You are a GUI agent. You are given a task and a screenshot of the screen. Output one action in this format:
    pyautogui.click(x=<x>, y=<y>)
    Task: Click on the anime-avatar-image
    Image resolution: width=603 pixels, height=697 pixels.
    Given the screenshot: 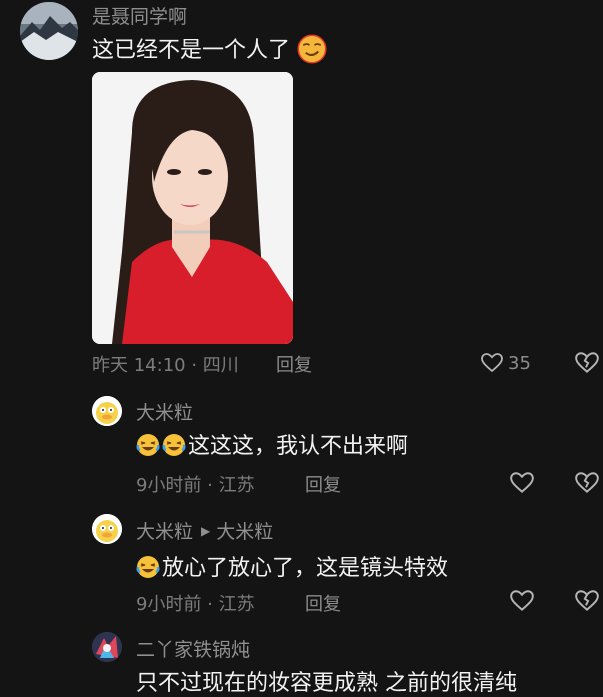 What is the action you would take?
    pyautogui.click(x=107, y=647)
    